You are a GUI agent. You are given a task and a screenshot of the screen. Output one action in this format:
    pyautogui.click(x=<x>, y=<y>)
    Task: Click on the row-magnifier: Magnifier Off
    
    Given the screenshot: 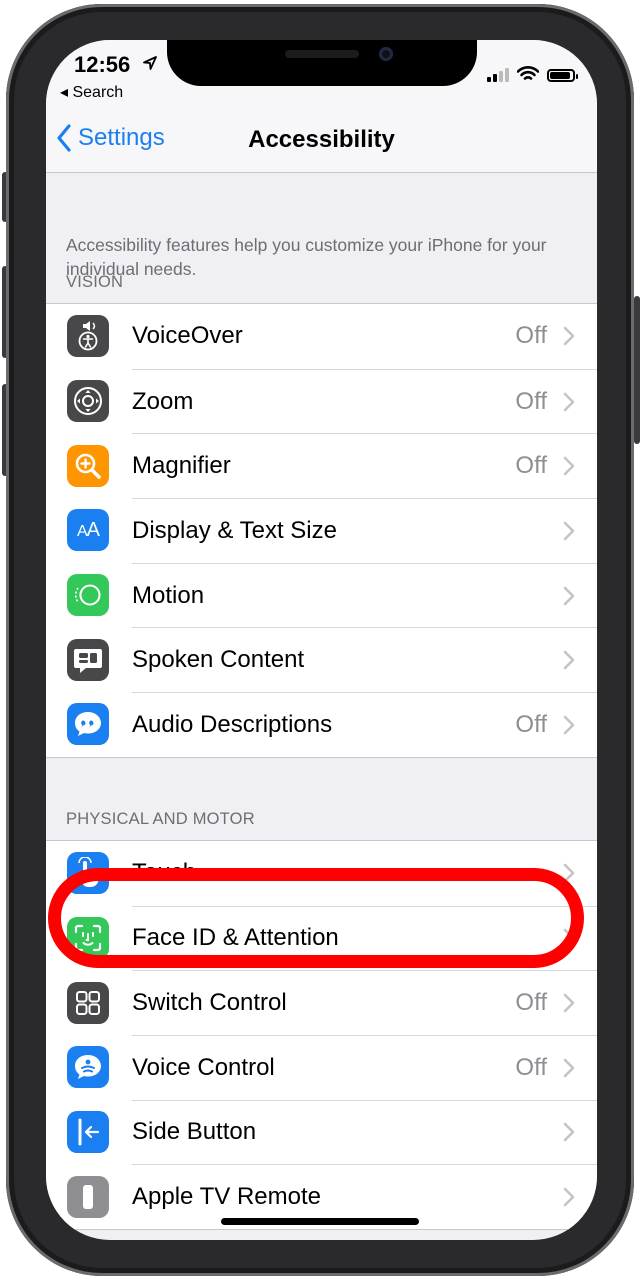 What is the action you would take?
    pyautogui.click(x=321, y=465)
    